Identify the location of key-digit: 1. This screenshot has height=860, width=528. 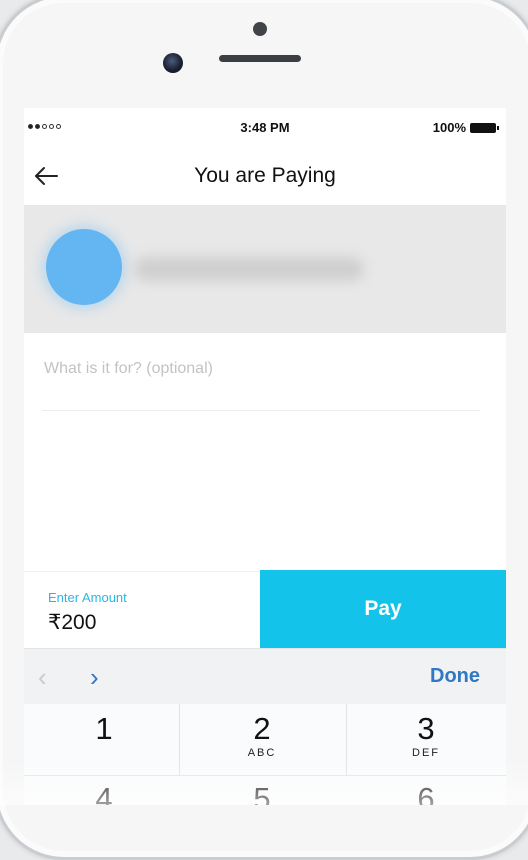
(104, 728).